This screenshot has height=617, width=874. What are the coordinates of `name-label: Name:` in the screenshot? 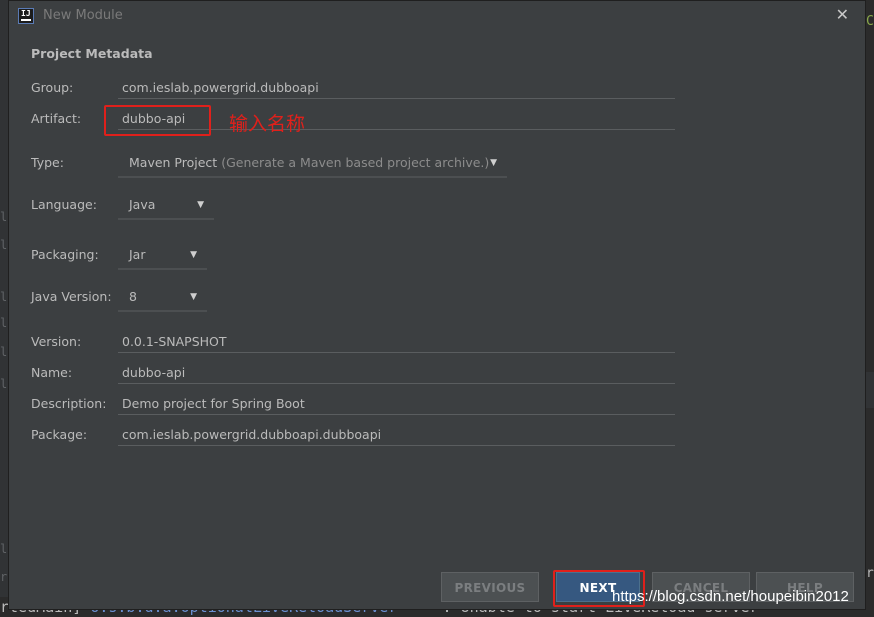 It's located at (52, 372).